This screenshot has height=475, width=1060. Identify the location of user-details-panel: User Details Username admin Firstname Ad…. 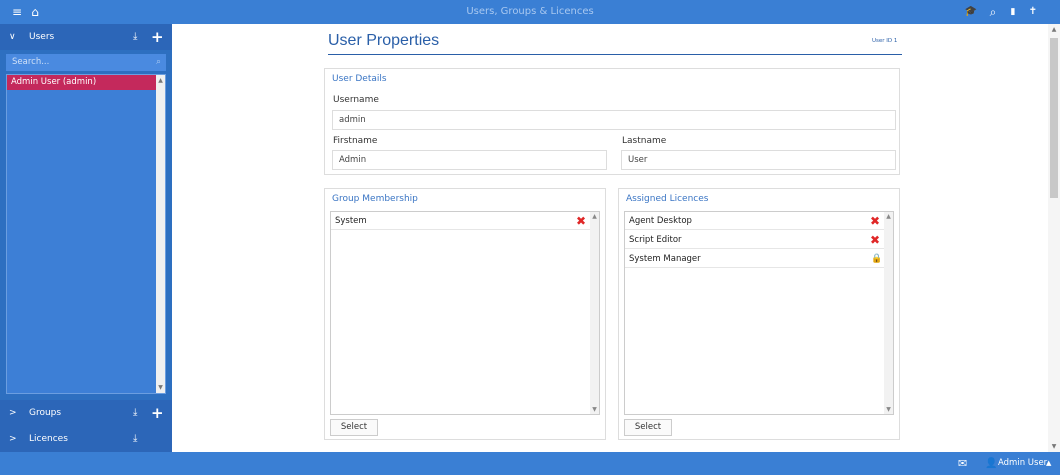
(612, 121).